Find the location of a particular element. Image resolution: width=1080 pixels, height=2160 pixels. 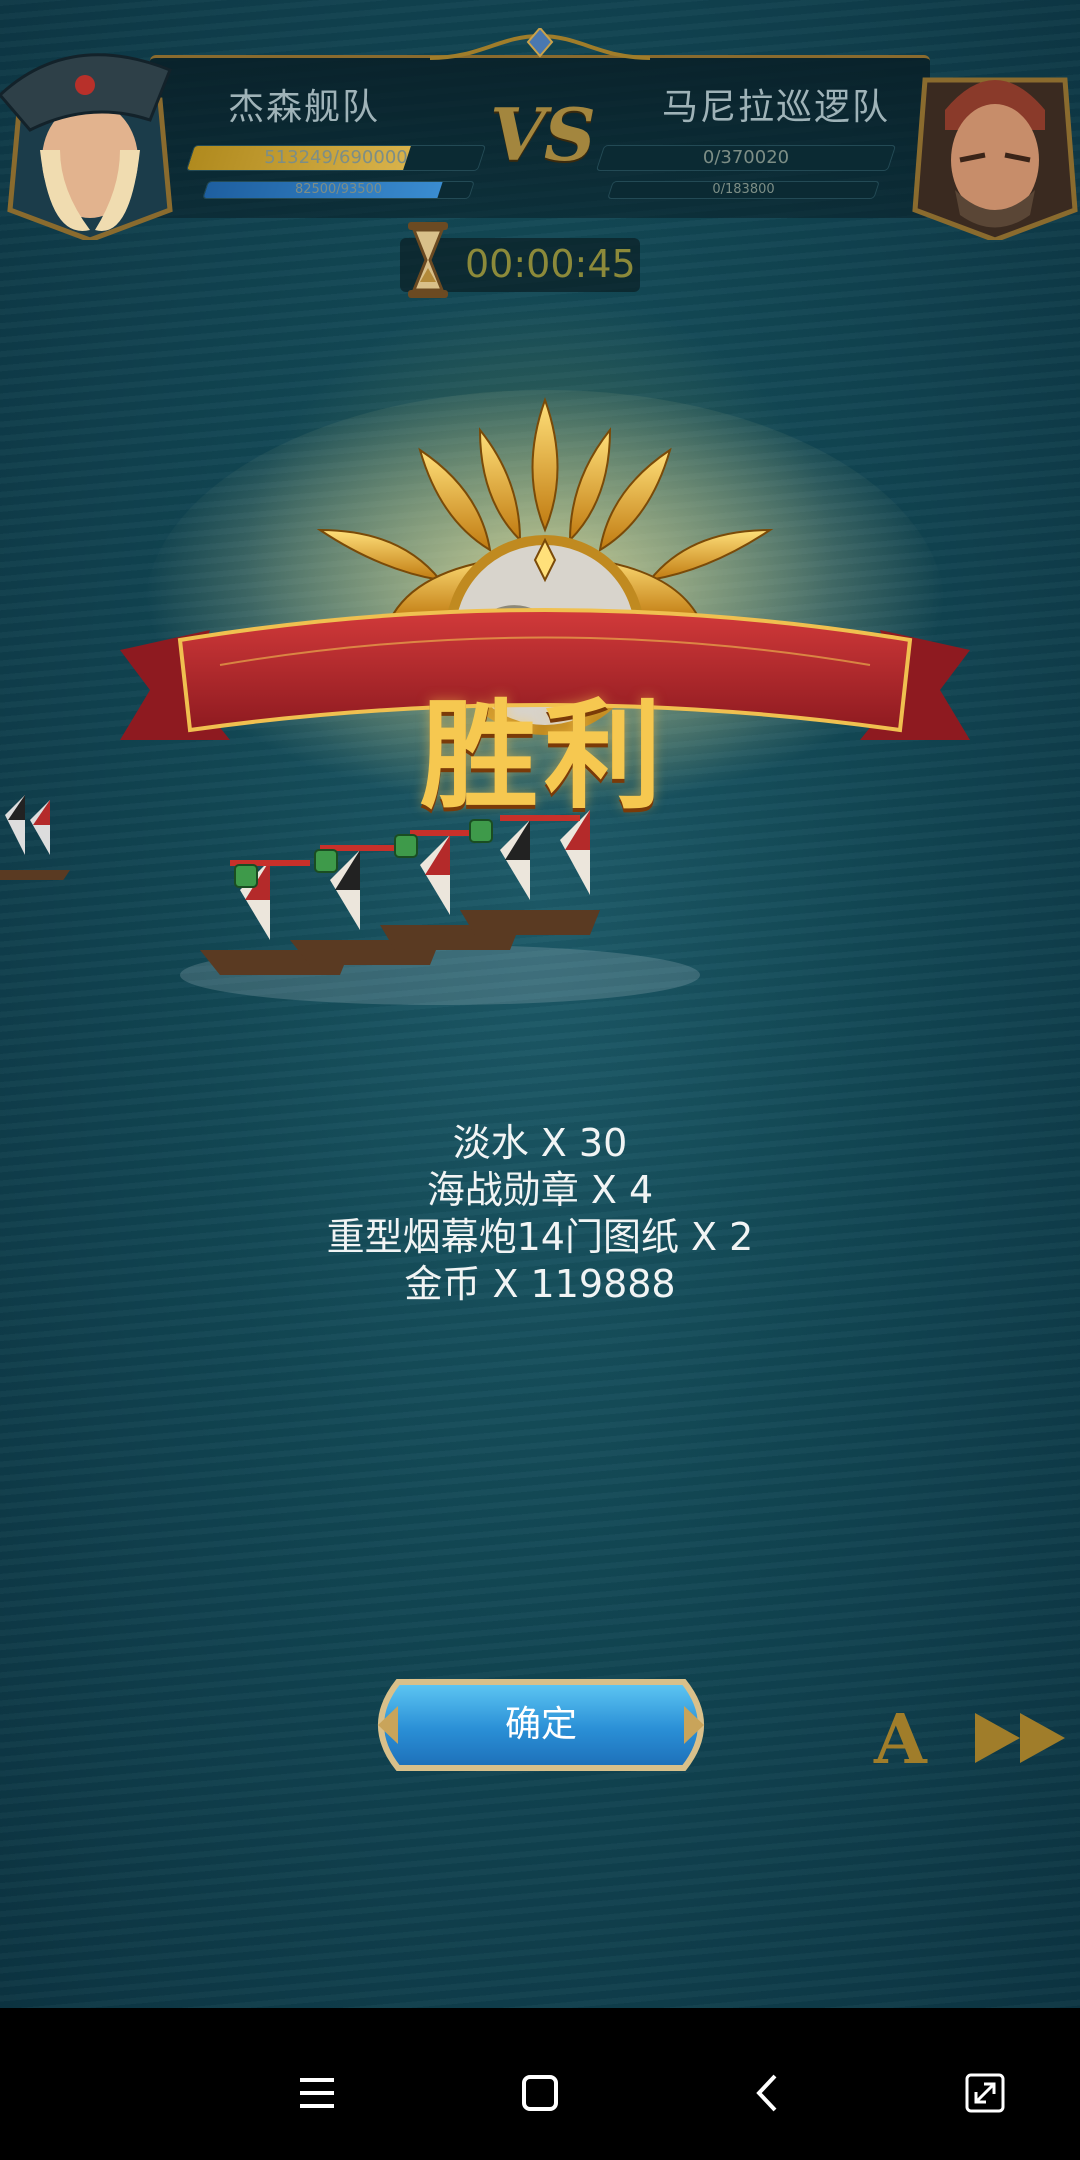

right-hp-text: 0/370020 is located at coordinates (746, 157).